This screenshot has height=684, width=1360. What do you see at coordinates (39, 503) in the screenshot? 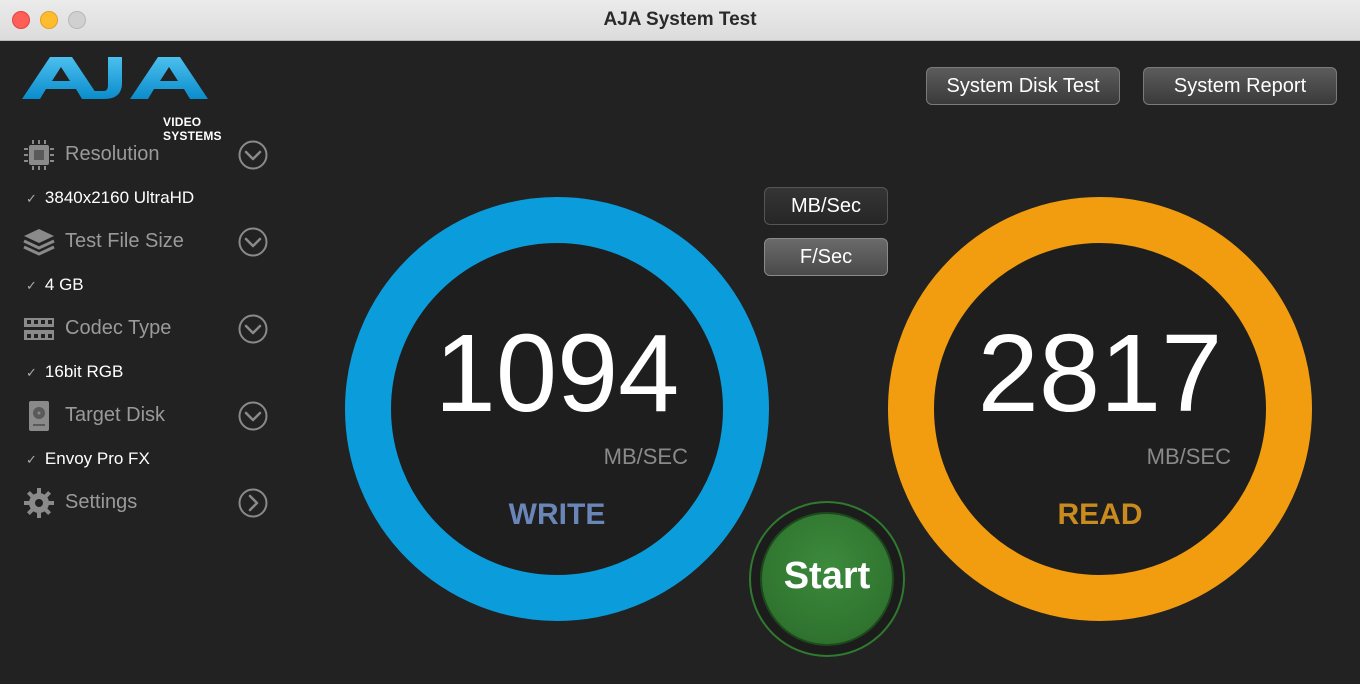
I see `gear-icon` at bounding box center [39, 503].